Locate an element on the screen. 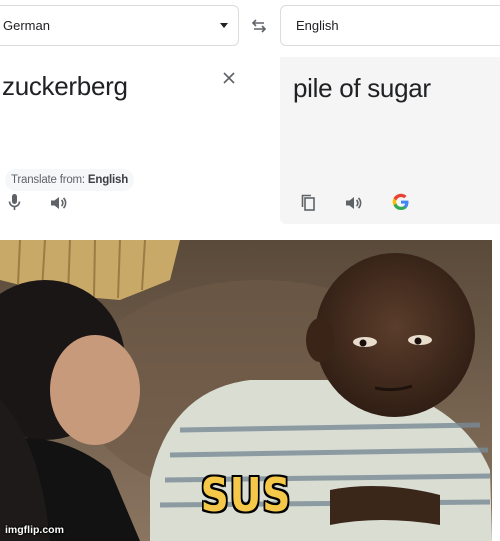  source-language-label: German is located at coordinates (26, 25).